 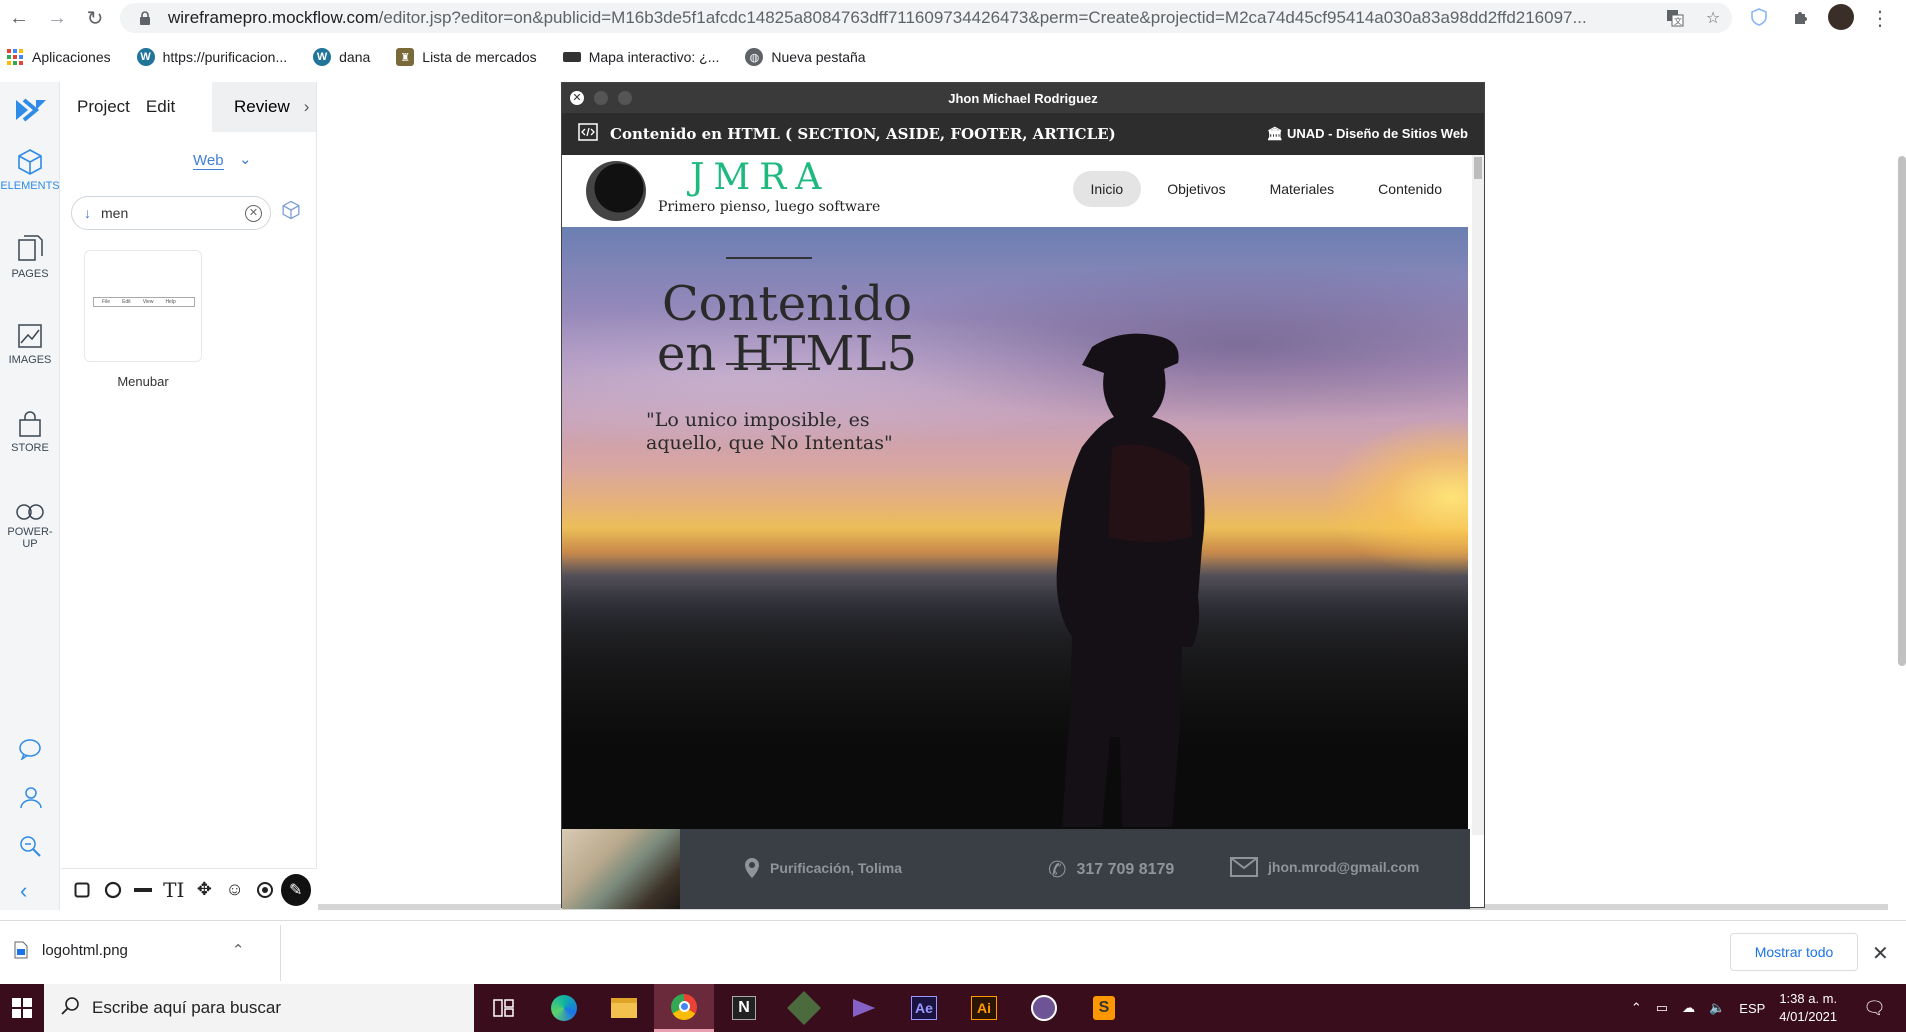 What do you see at coordinates (145, 18) in the screenshot?
I see `lock-icon` at bounding box center [145, 18].